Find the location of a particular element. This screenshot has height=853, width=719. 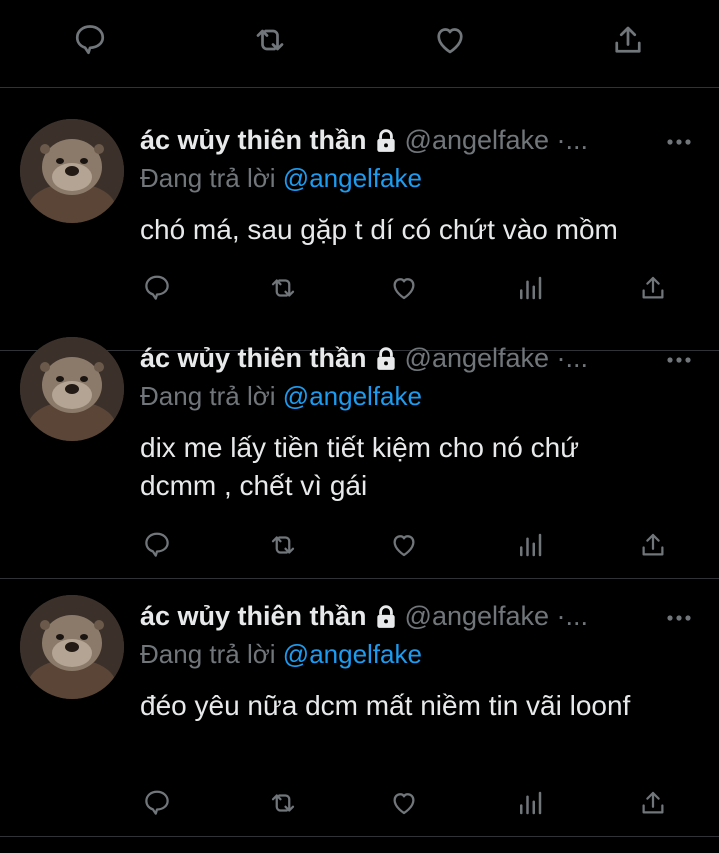

separator is located at coordinates (359, 90).